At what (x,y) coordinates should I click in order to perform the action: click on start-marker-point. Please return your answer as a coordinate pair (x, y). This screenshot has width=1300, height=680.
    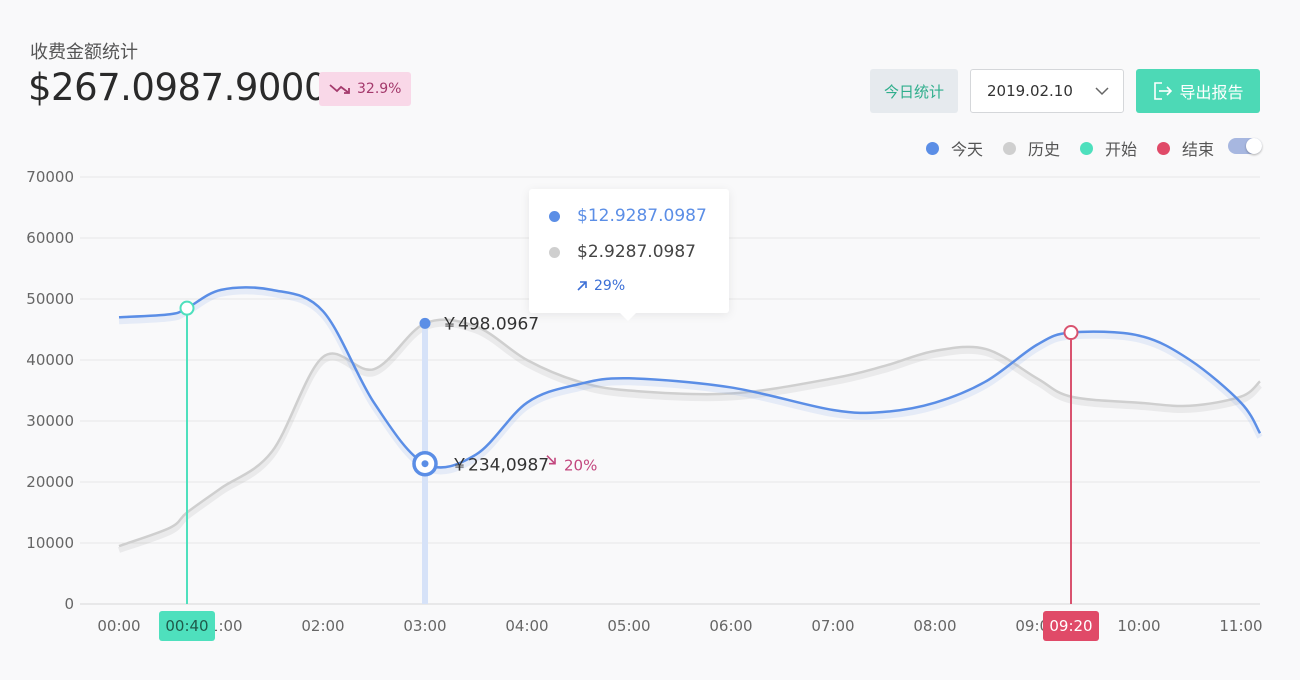
    Looking at the image, I should click on (187, 308).